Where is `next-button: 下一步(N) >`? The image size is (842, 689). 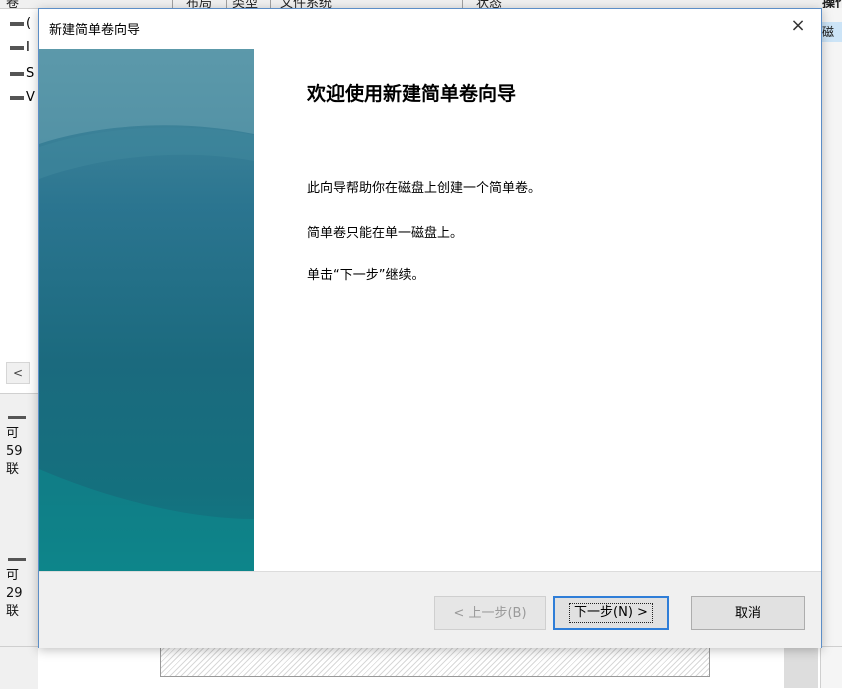 next-button: 下一步(N) > is located at coordinates (611, 613).